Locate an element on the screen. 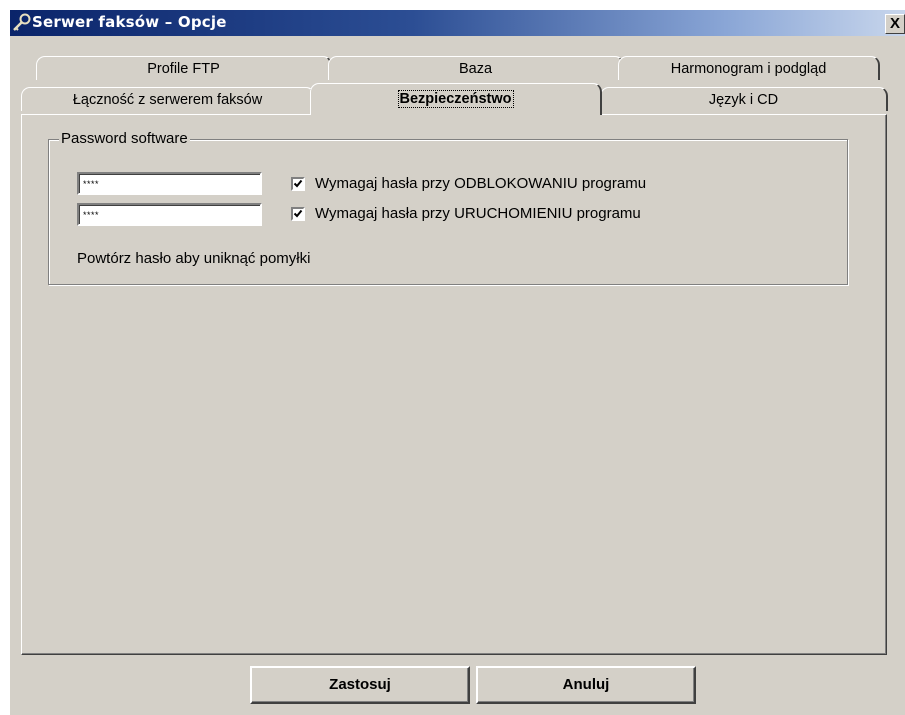 This screenshot has width=905, height=715. tab-harmonogram: Harmonogram i podgląd is located at coordinates (749, 68).